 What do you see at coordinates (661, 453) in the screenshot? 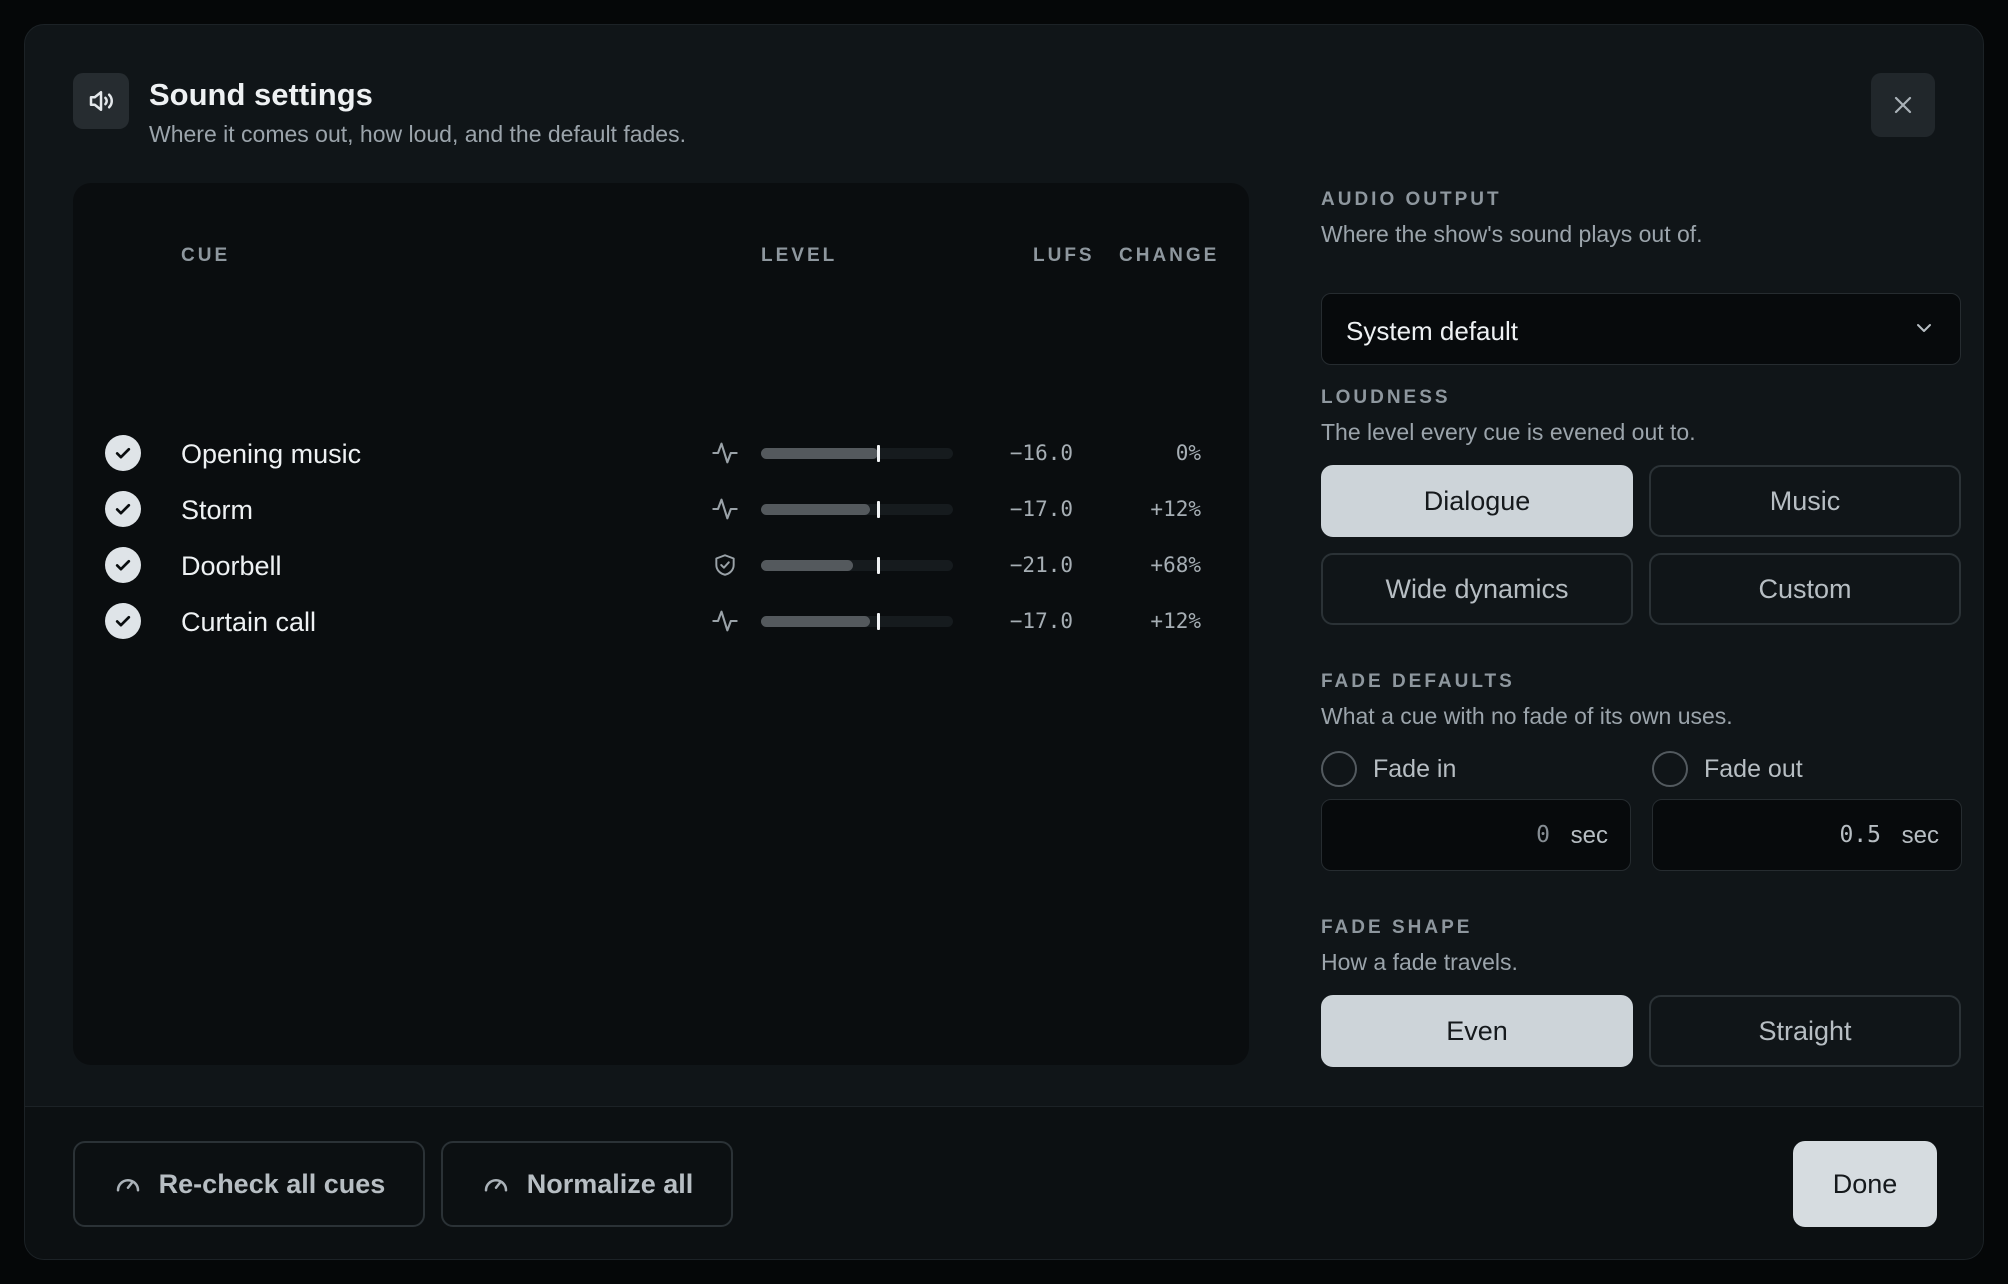
I see `cue-row: Opening music −16.0 0%` at bounding box center [661, 453].